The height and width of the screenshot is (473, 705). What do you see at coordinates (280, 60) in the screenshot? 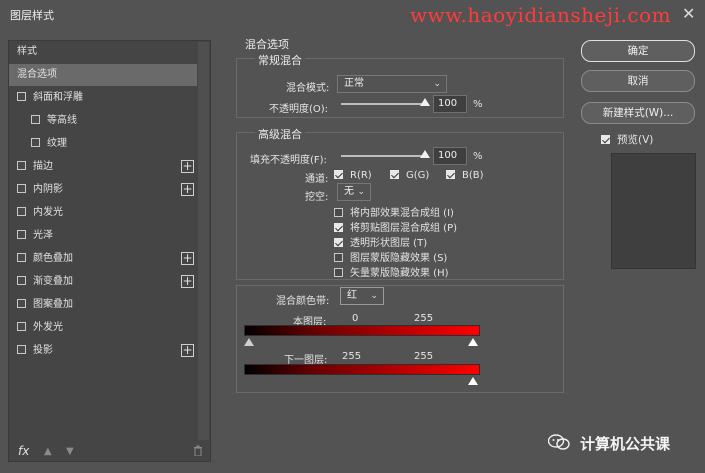
I see `general-blending-heading: 常规混合` at bounding box center [280, 60].